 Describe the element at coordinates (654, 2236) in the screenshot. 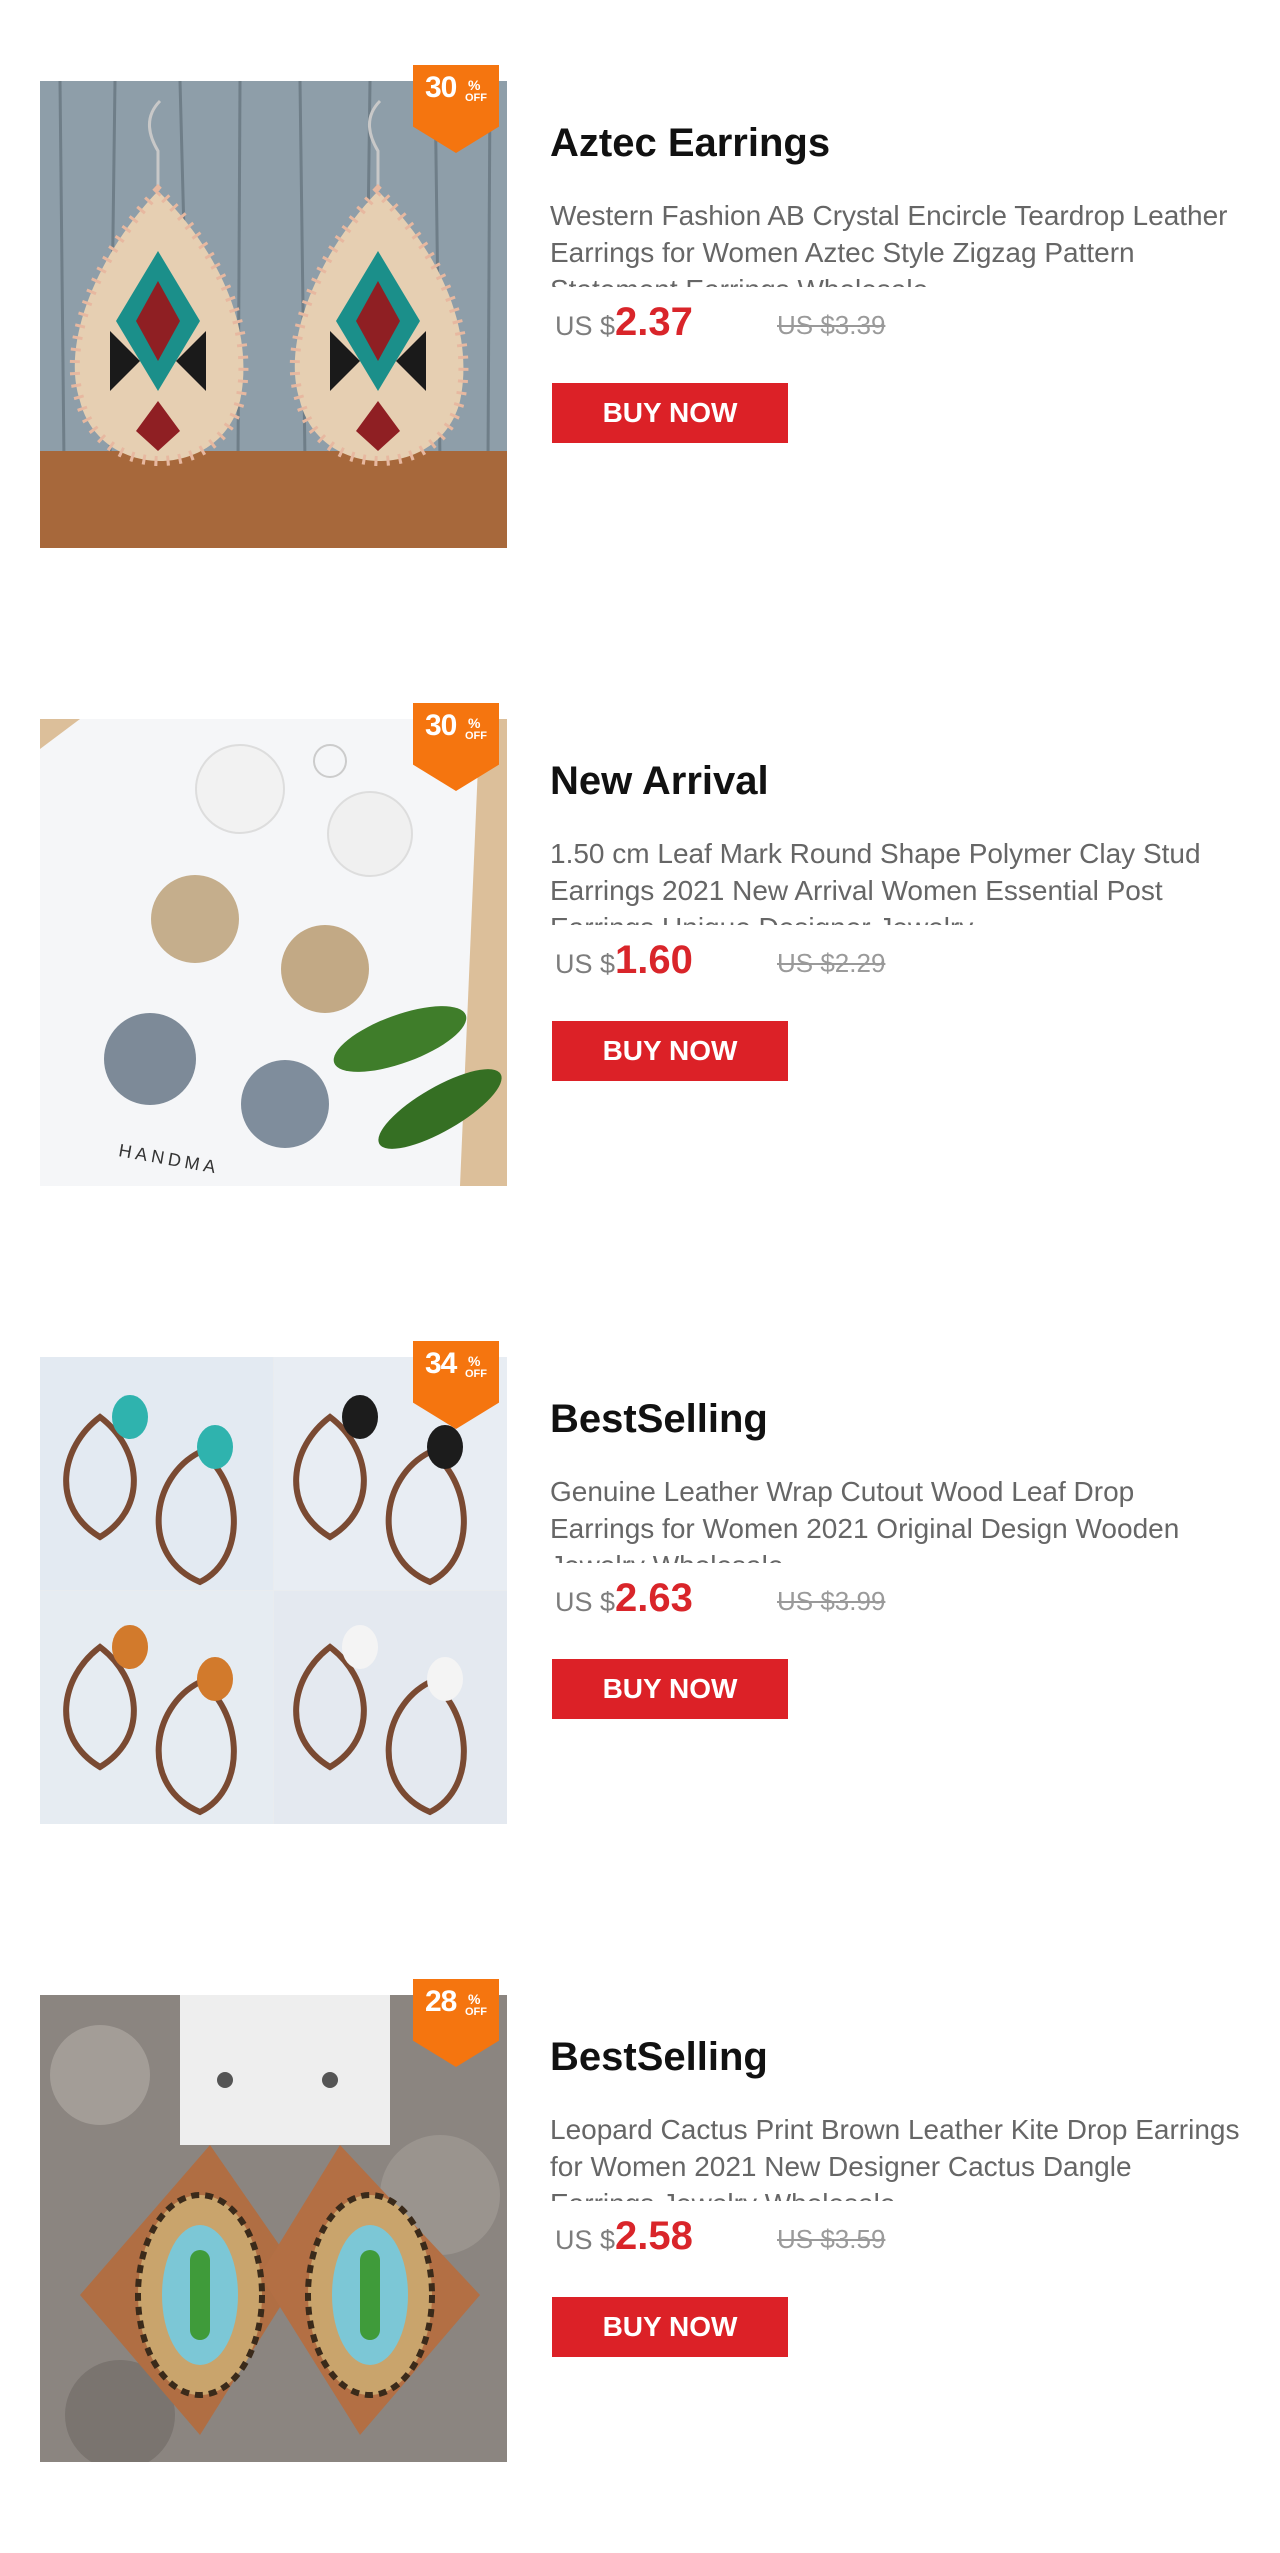

I see `price-value: 2.58` at that location.